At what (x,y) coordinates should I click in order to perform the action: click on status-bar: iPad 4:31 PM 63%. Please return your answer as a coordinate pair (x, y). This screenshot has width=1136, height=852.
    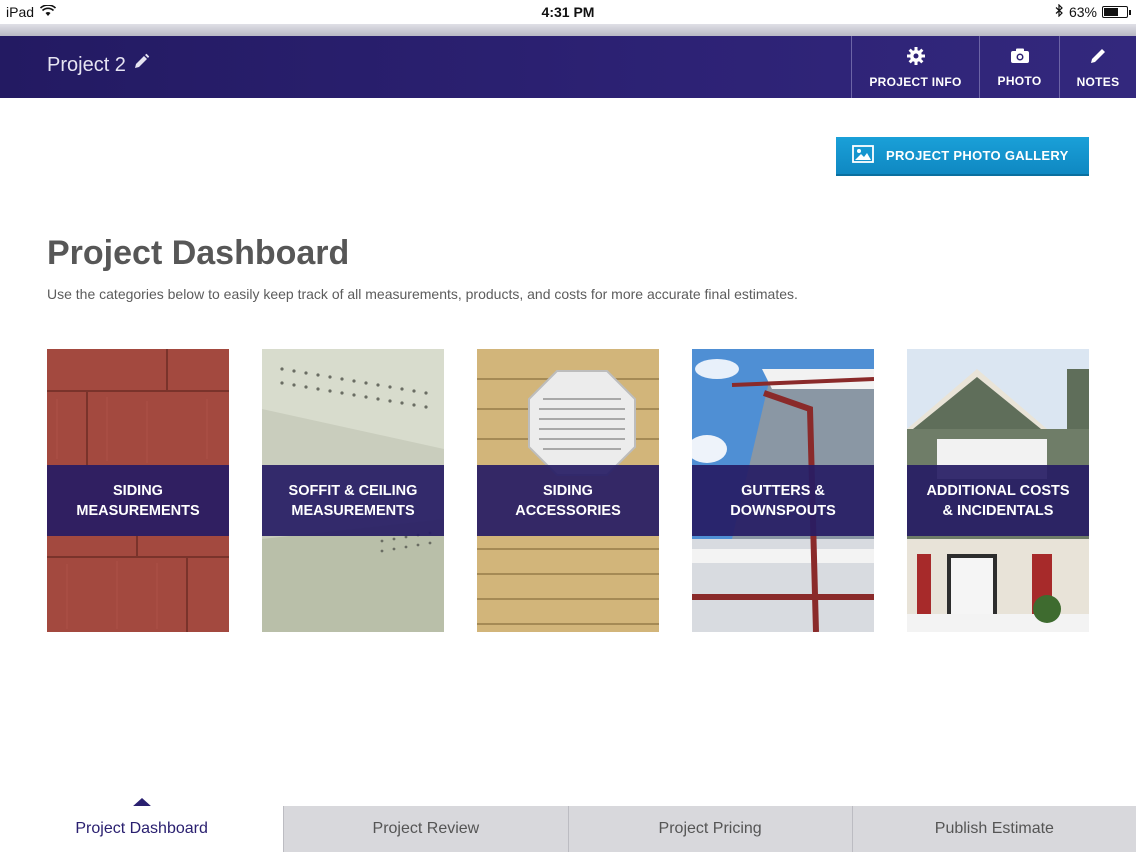
    Looking at the image, I should click on (568, 12).